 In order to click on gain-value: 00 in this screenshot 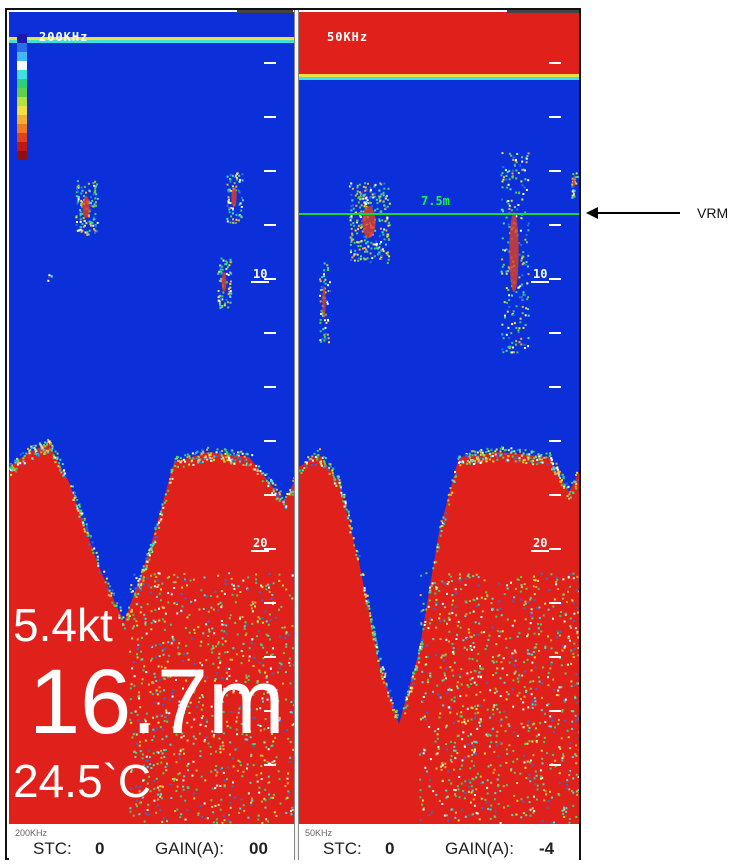, I will do `click(258, 849)`.